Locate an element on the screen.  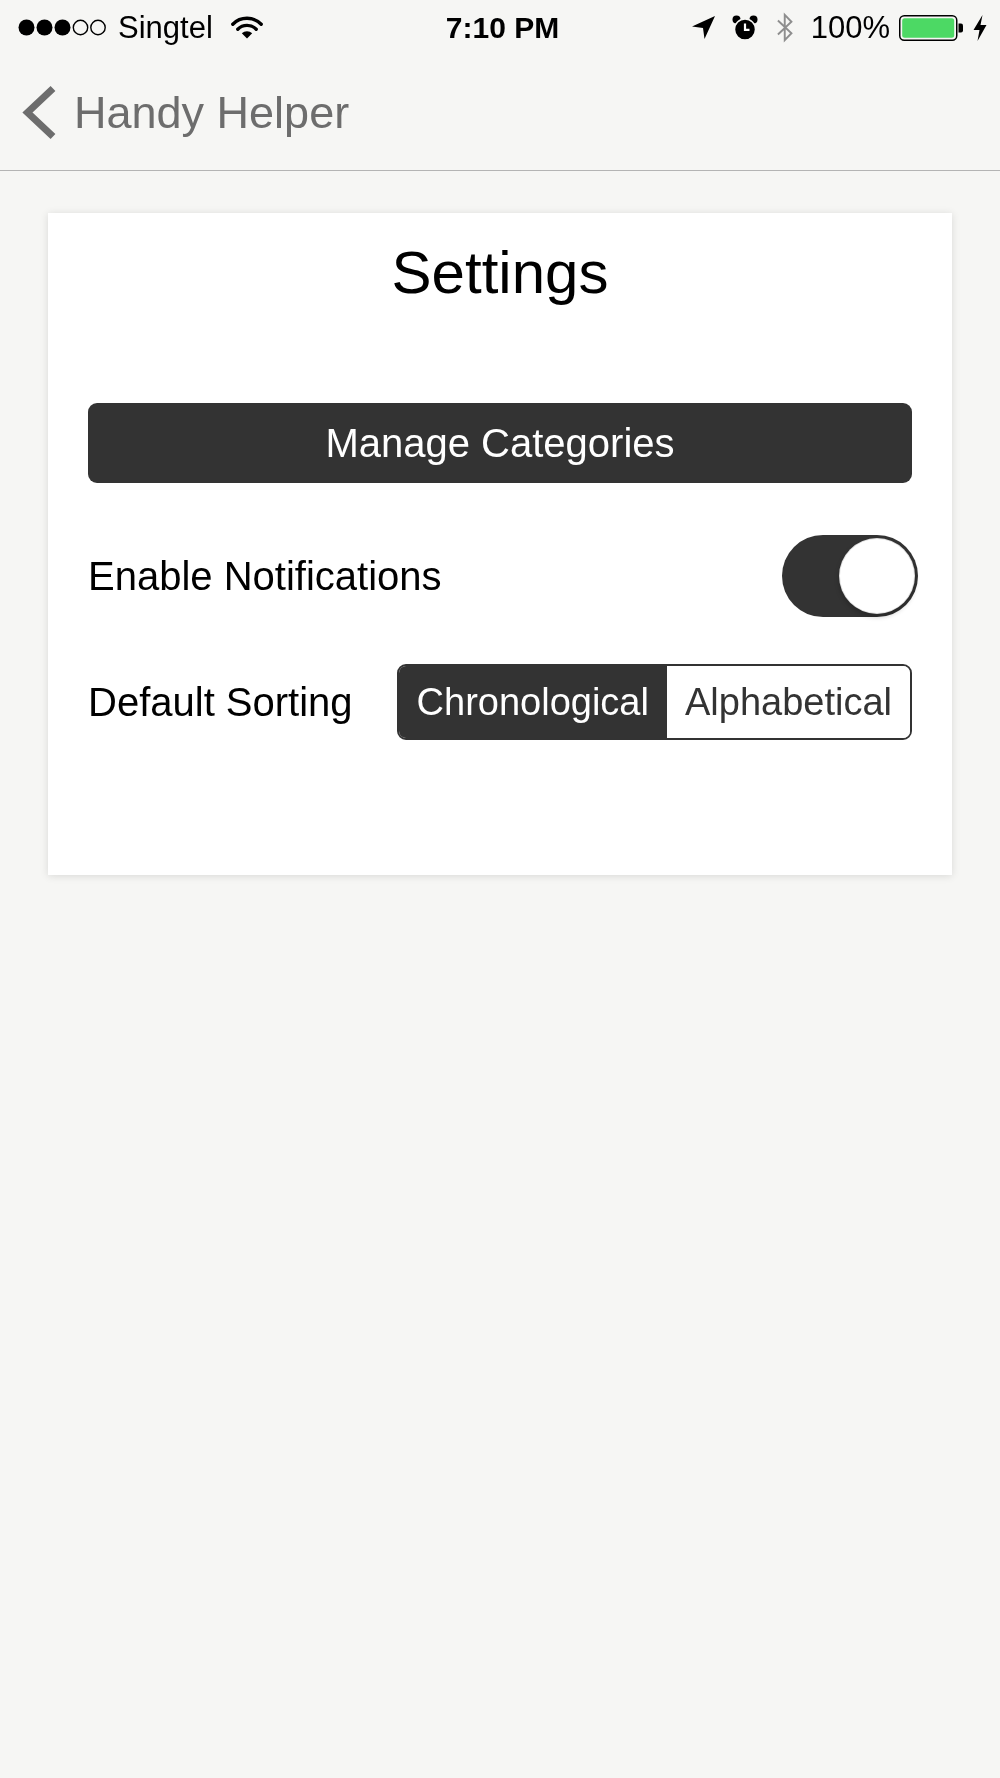
signal-strength-icon is located at coordinates (62, 27).